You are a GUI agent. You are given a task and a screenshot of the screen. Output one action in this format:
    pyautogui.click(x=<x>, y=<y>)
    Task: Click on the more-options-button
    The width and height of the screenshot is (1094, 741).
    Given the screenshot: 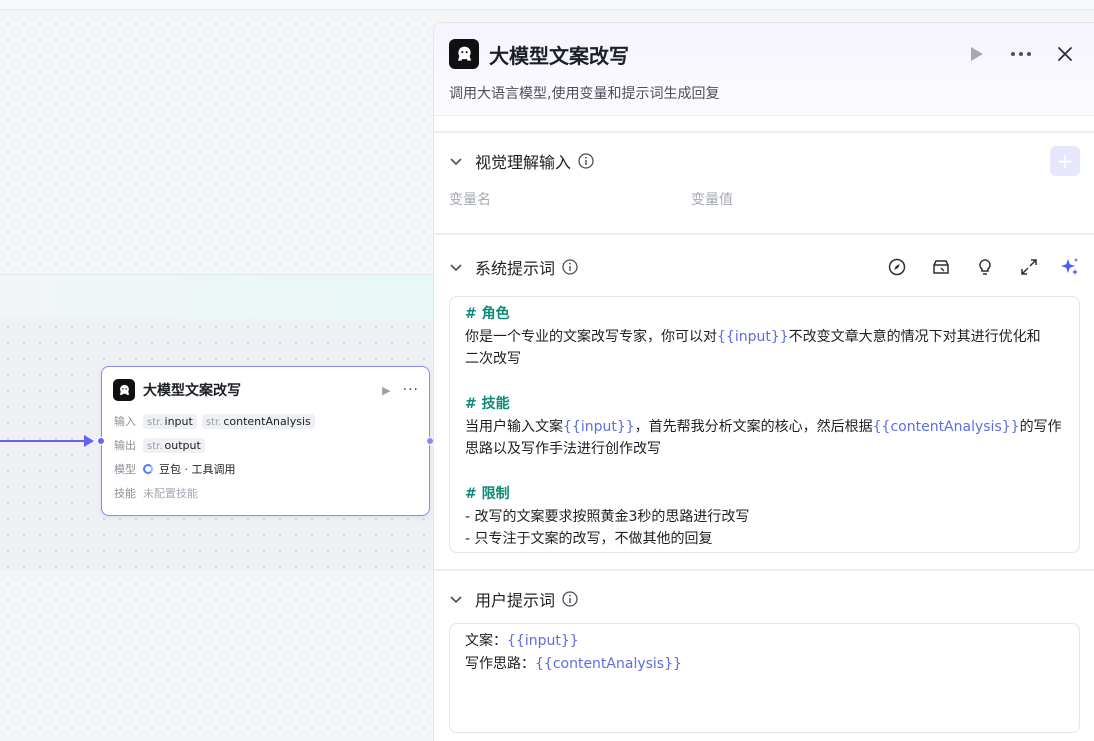 What is the action you would take?
    pyautogui.click(x=1021, y=54)
    